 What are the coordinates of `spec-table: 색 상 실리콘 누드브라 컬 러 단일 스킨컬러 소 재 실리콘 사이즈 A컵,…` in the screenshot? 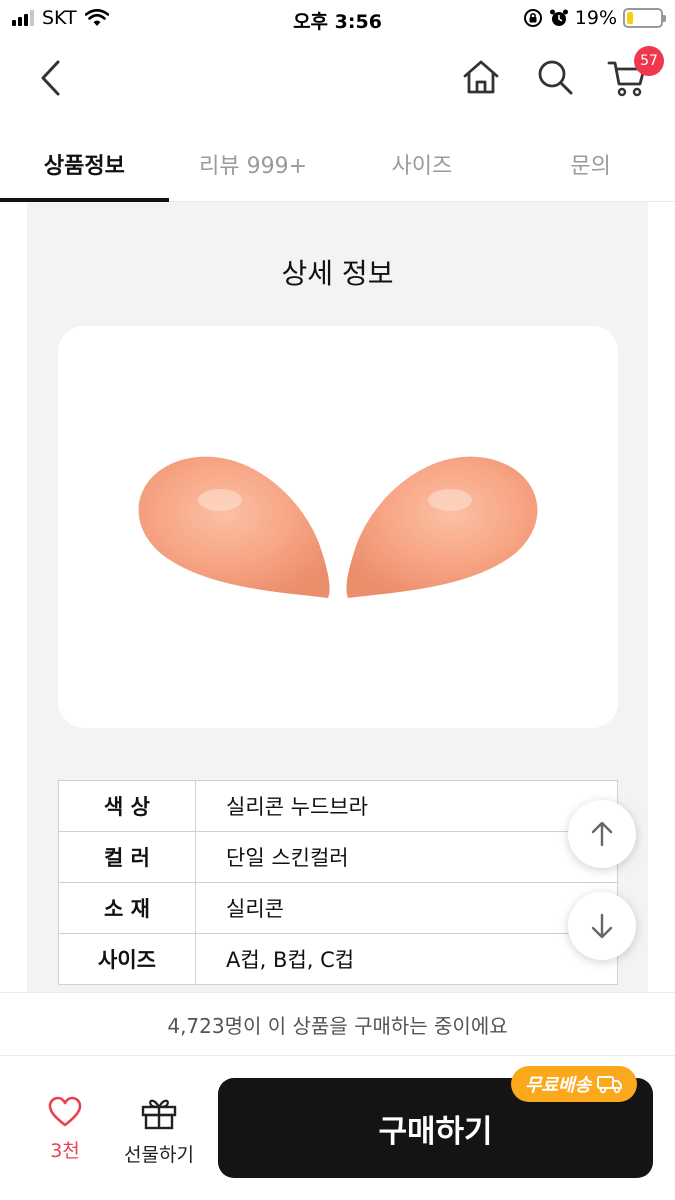 It's located at (338, 882).